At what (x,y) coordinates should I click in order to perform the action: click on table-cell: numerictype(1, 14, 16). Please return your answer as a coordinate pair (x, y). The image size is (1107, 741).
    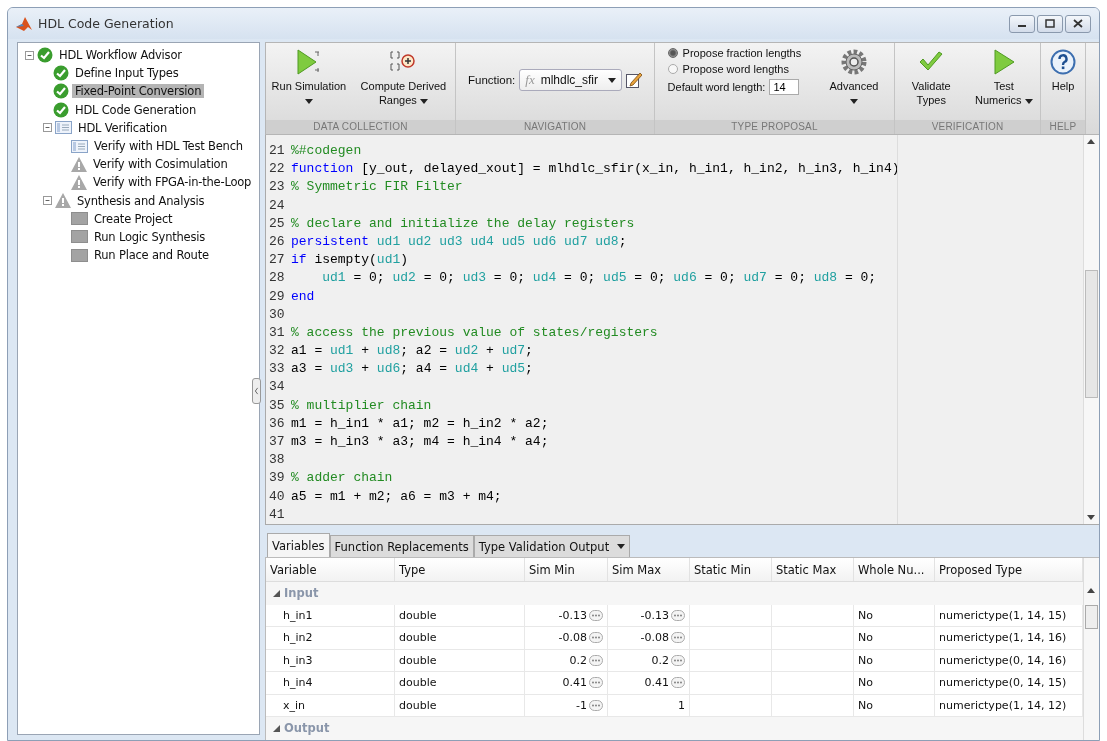
    Looking at the image, I should click on (1003, 638).